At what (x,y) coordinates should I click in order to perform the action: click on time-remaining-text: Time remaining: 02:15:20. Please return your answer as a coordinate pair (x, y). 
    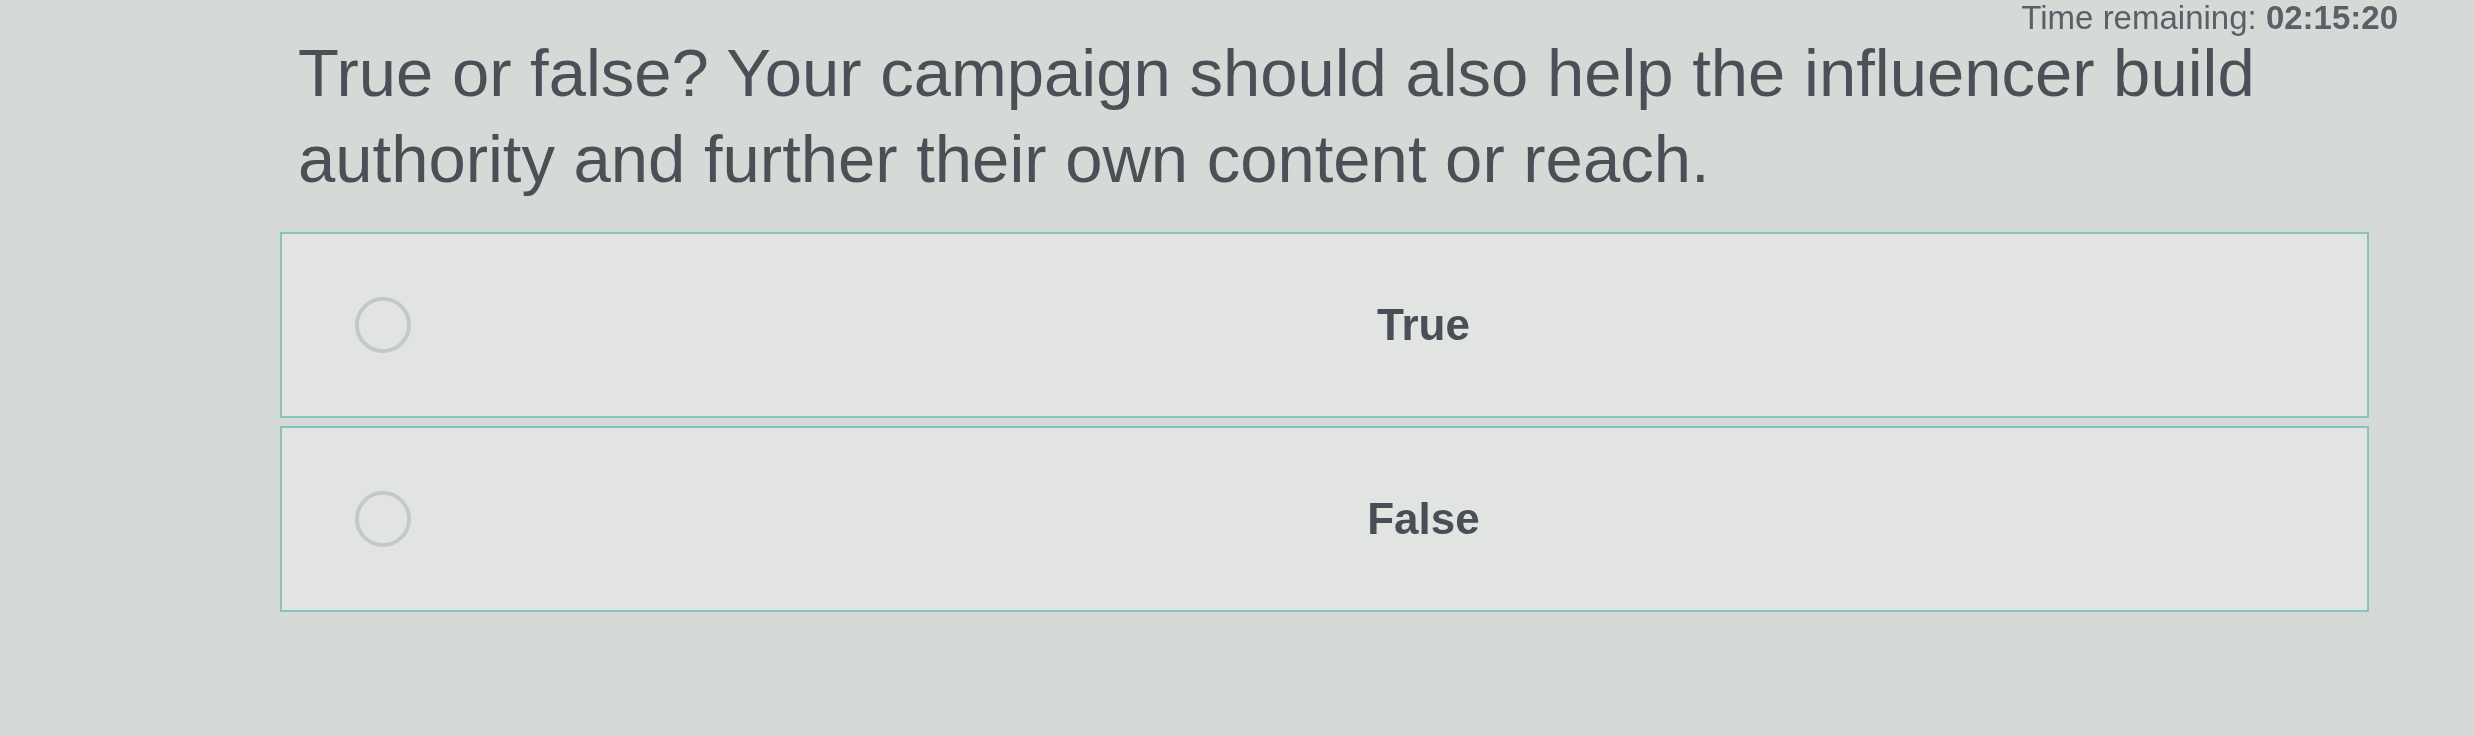
    Looking at the image, I should click on (2209, 18).